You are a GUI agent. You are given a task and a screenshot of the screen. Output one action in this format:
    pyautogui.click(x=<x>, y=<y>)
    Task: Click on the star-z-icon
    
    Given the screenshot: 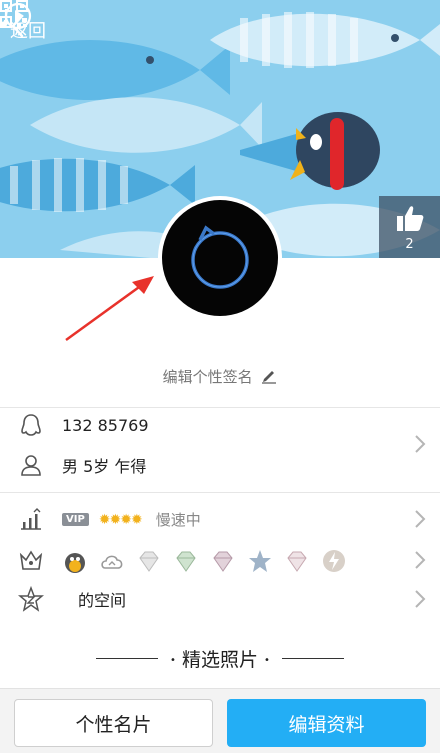 What is the action you would take?
    pyautogui.click(x=31, y=599)
    